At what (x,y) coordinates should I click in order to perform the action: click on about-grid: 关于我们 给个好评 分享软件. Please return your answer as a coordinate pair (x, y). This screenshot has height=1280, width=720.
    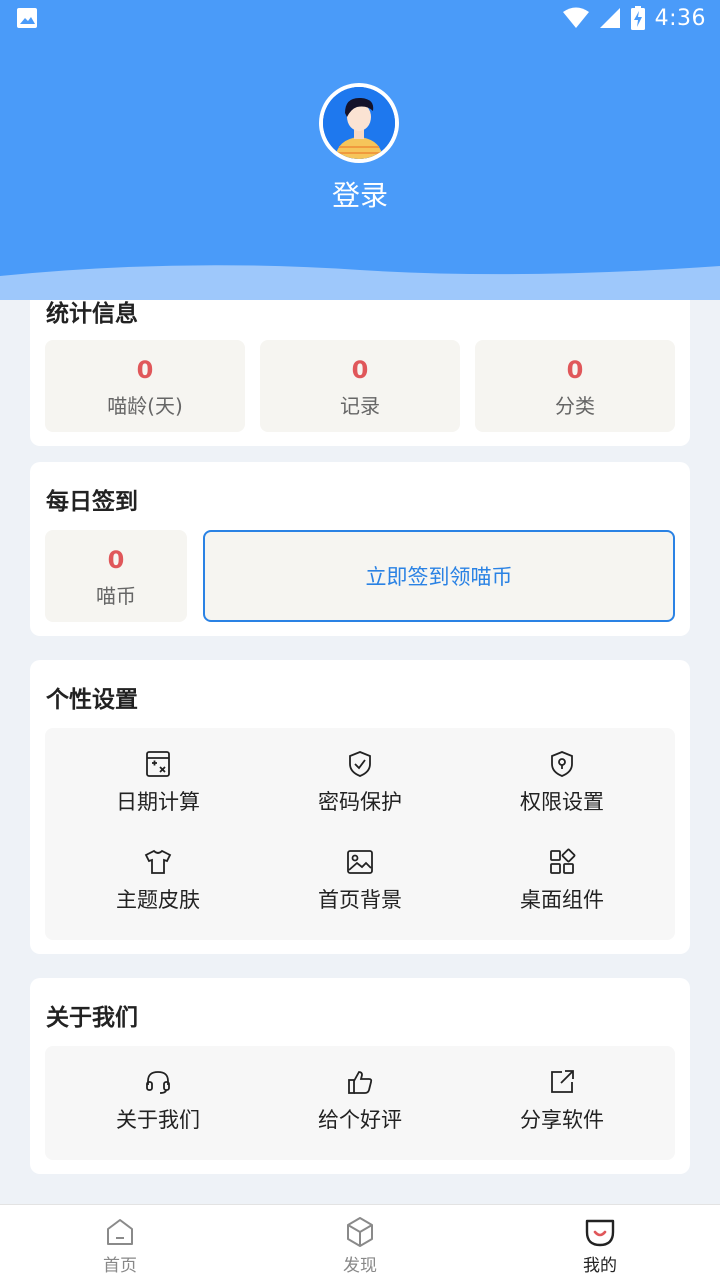
    Looking at the image, I should click on (360, 1103).